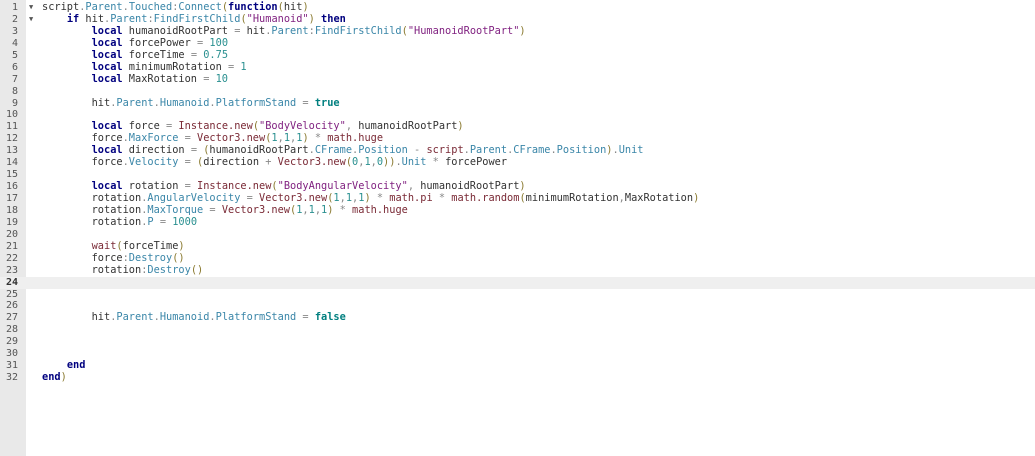  What do you see at coordinates (150, 7) in the screenshot?
I see `code-token: Touched` at bounding box center [150, 7].